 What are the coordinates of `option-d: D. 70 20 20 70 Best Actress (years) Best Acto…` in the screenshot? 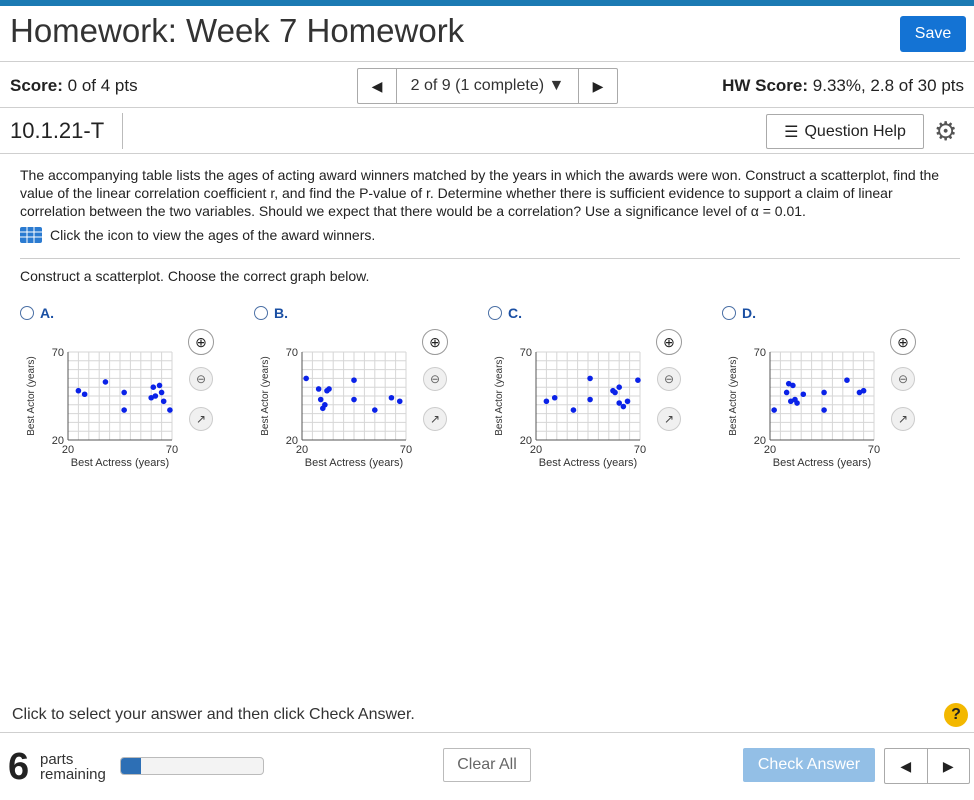 It's located at (837, 392).